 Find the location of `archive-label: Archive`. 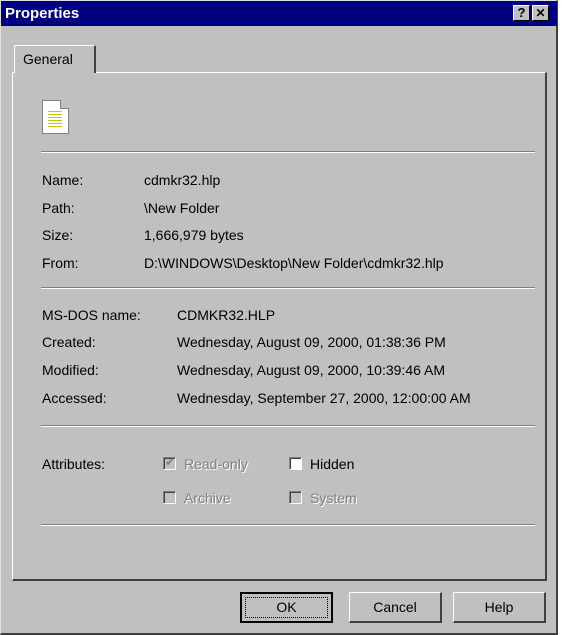

archive-label: Archive is located at coordinates (207, 498).